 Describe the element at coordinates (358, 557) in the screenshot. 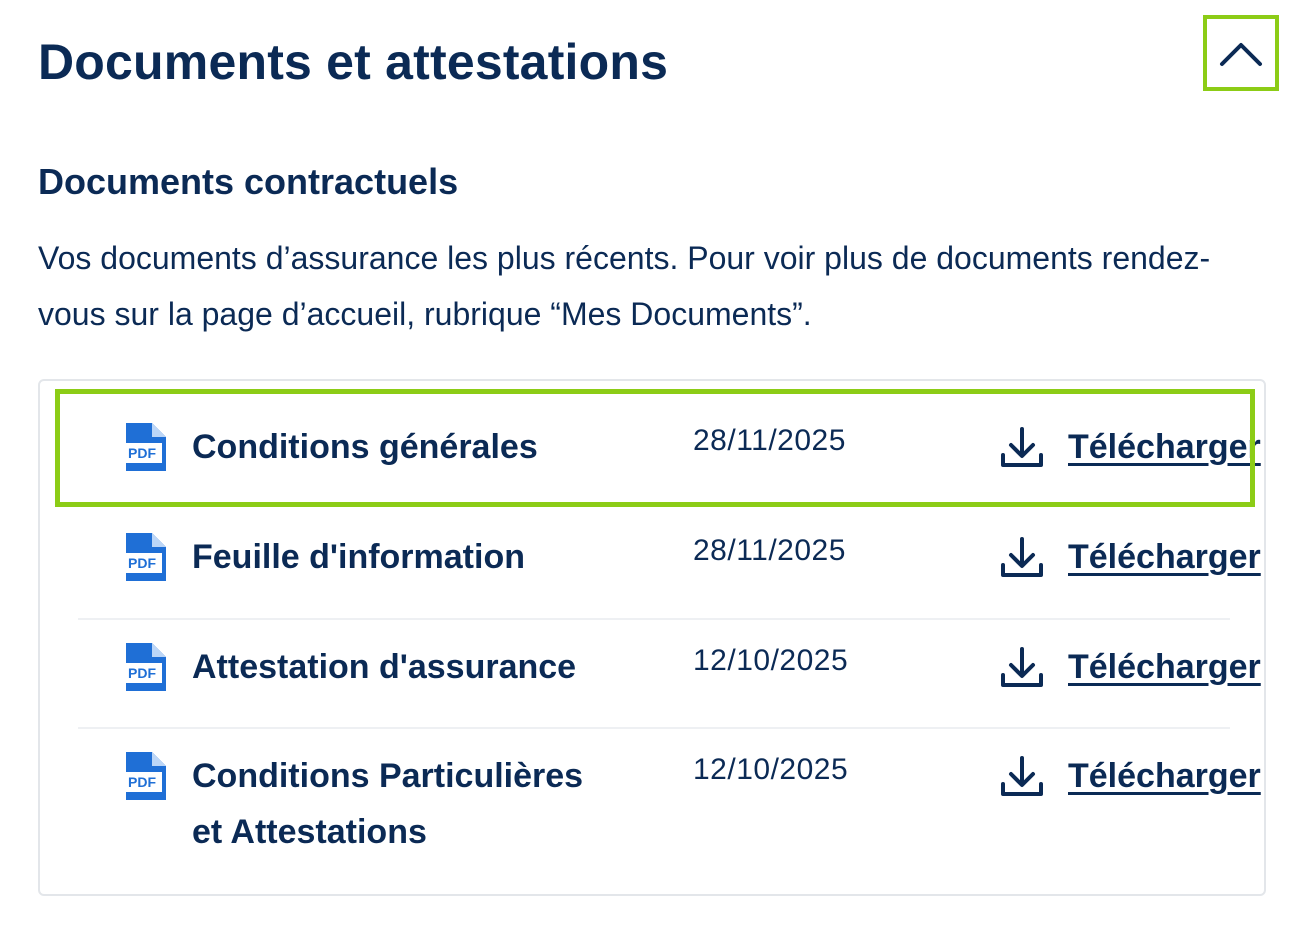

I see `document-name: Feuille d'information` at that location.